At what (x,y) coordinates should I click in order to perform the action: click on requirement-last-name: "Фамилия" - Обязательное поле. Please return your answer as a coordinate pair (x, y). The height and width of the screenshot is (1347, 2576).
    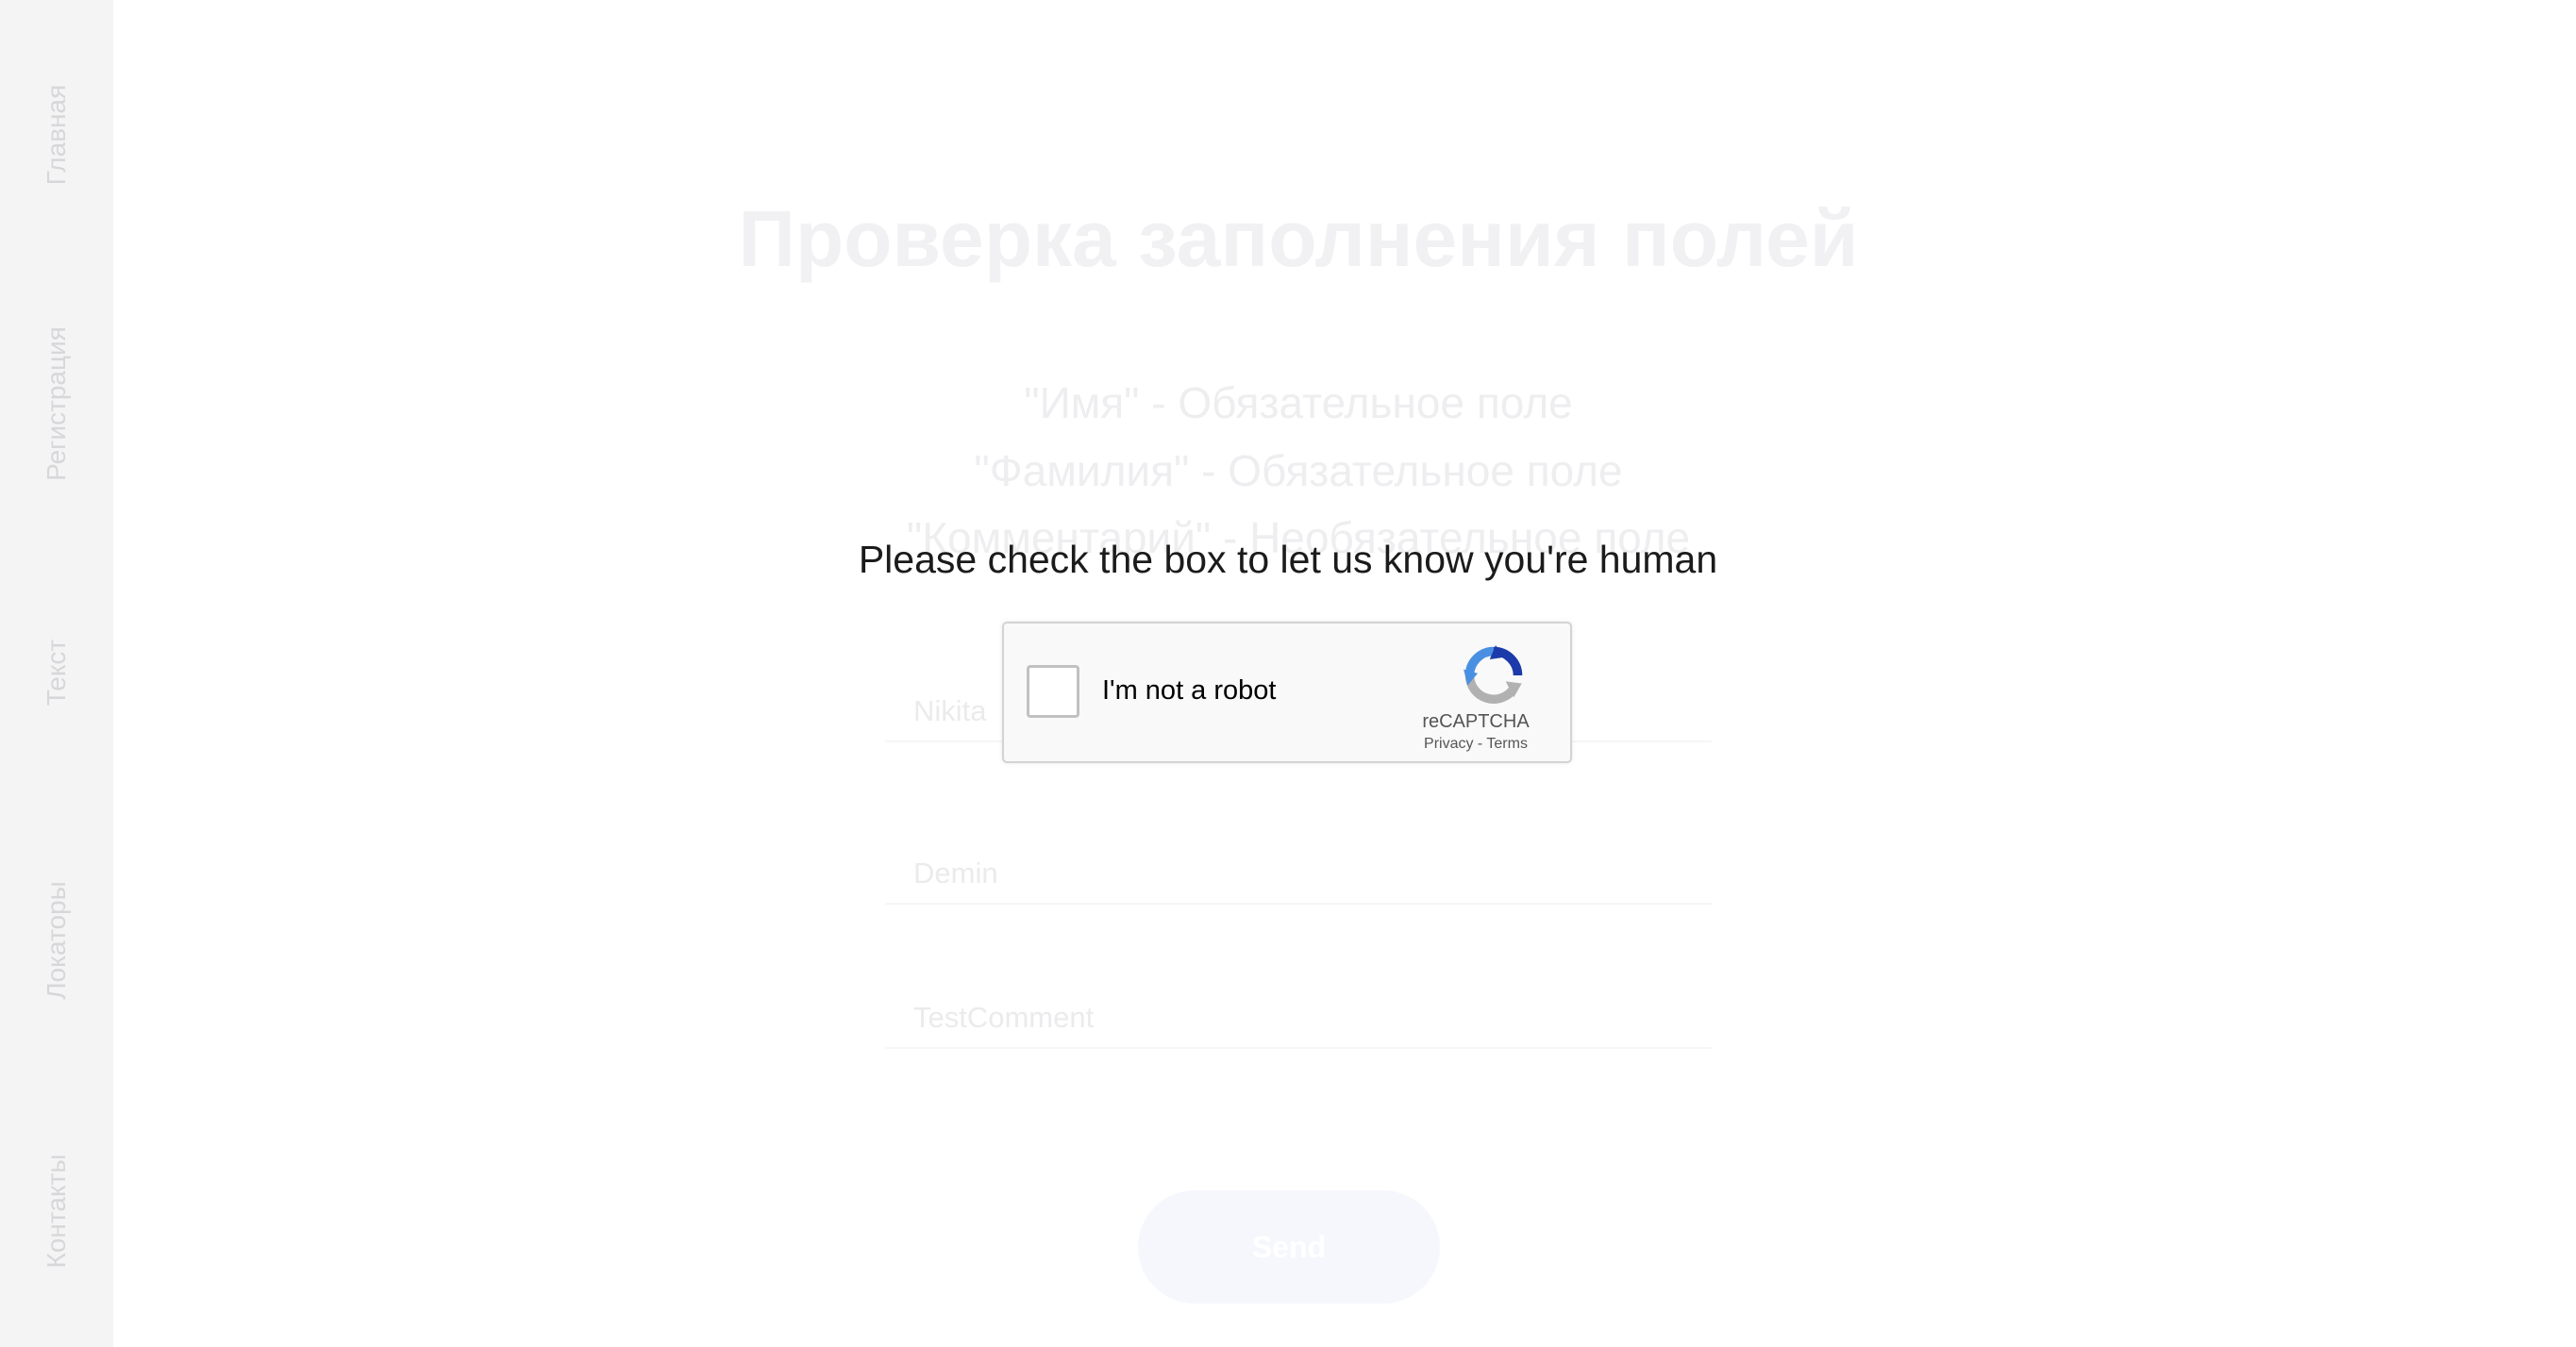
    Looking at the image, I should click on (1298, 470).